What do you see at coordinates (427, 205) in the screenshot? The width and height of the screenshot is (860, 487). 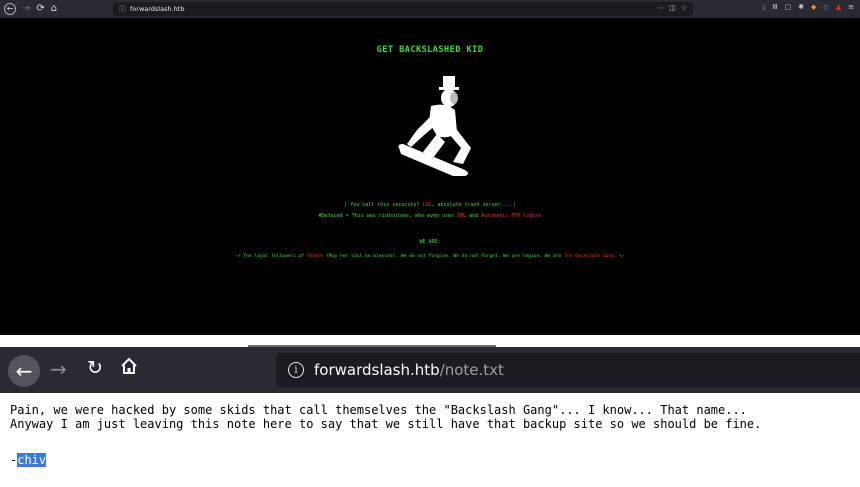 I see `lol-text: LOL` at bounding box center [427, 205].